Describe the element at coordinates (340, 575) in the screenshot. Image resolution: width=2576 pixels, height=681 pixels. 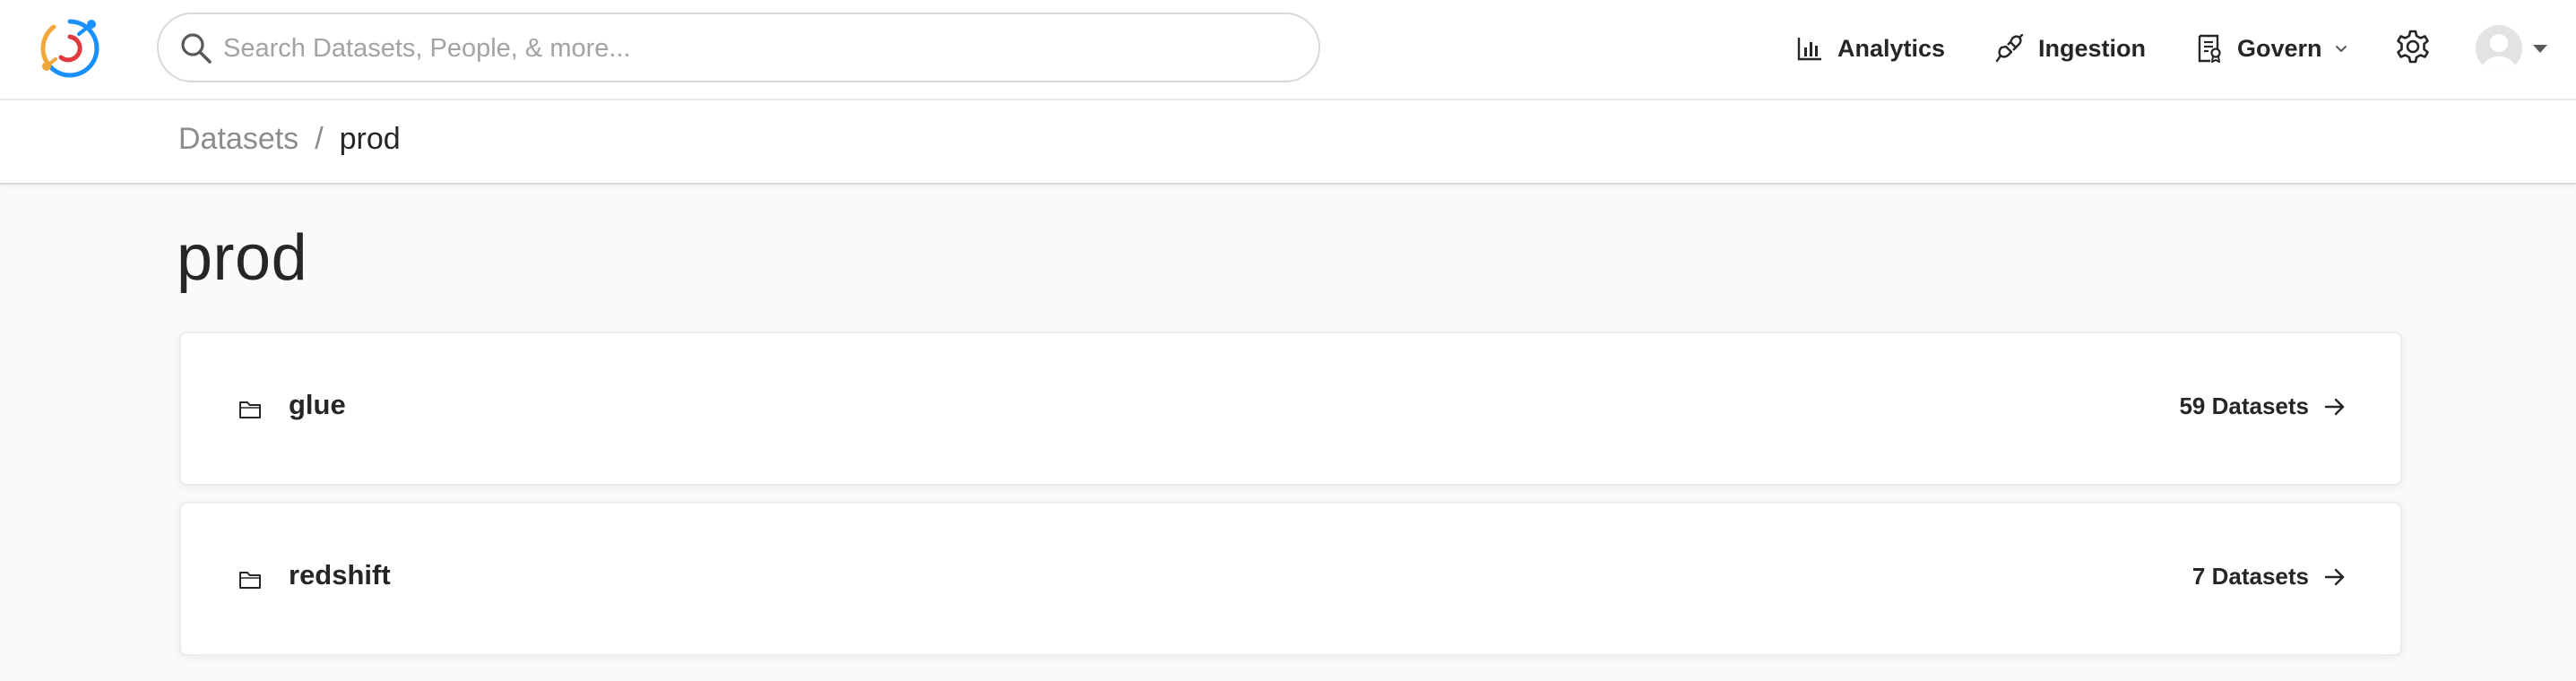
I see `list-item-name: redshift` at that location.